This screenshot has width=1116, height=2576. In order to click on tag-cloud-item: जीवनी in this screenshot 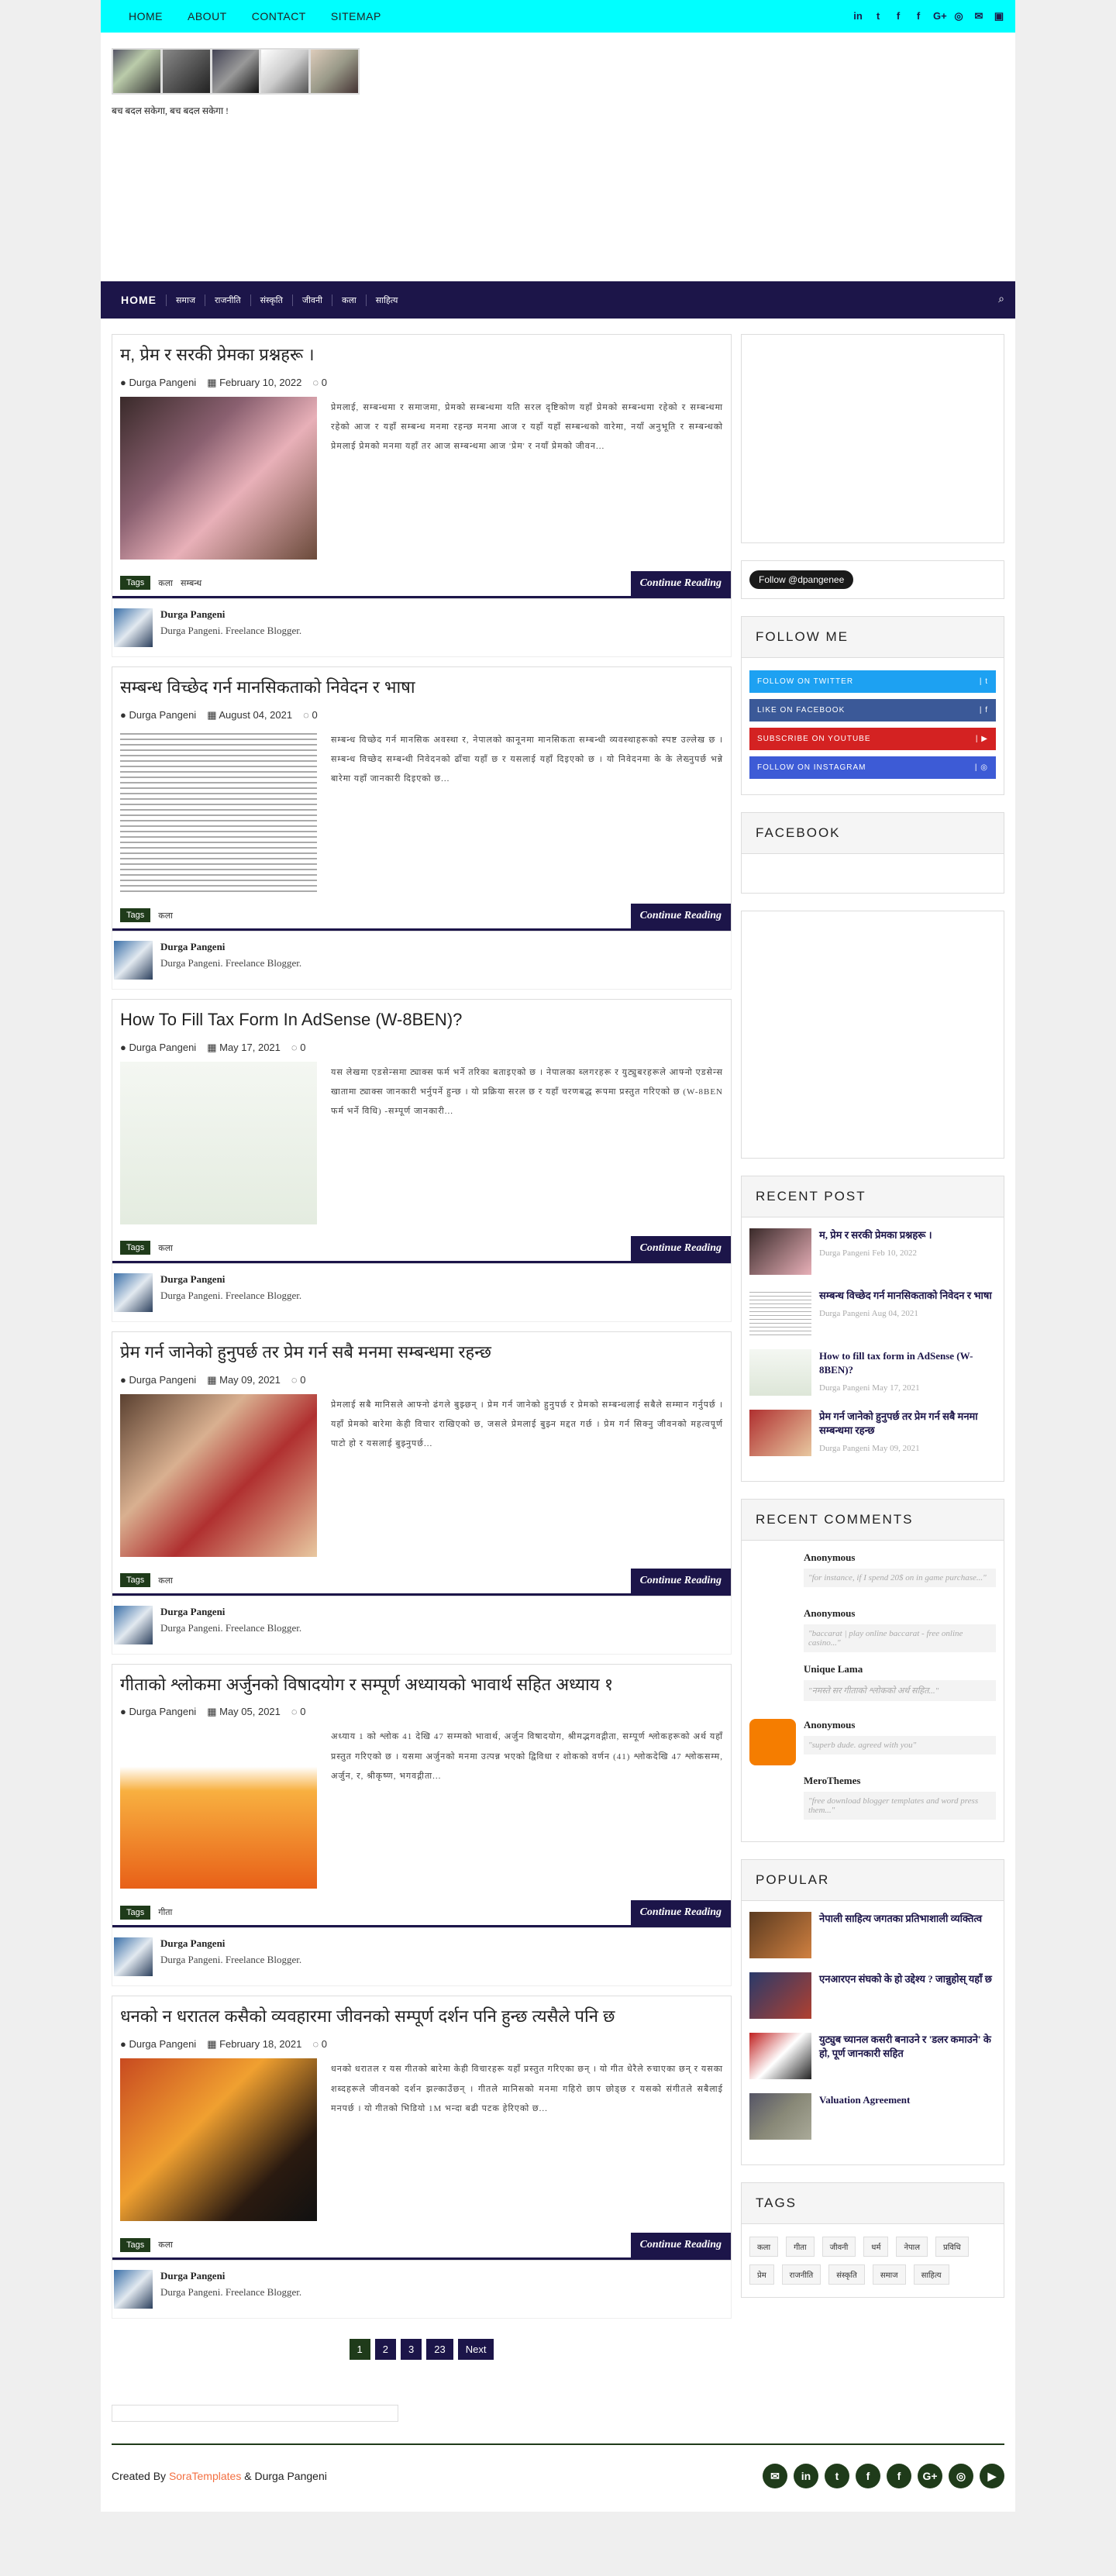, I will do `click(839, 2247)`.